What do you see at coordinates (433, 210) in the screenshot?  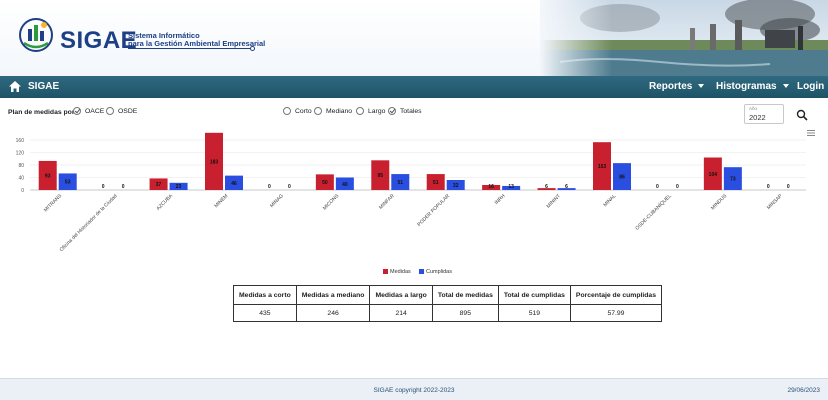 I see `x-tick-label: PODER POPULAR` at bounding box center [433, 210].